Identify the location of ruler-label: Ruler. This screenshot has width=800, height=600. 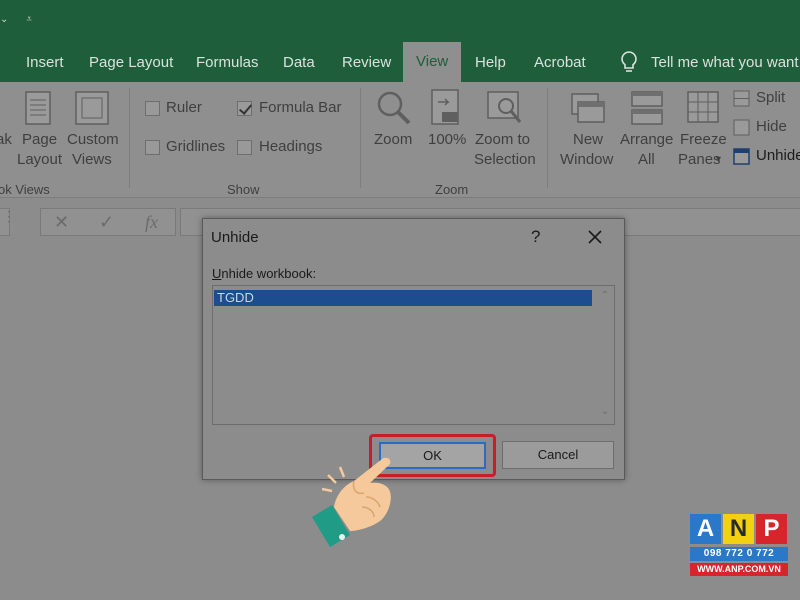
(184, 107).